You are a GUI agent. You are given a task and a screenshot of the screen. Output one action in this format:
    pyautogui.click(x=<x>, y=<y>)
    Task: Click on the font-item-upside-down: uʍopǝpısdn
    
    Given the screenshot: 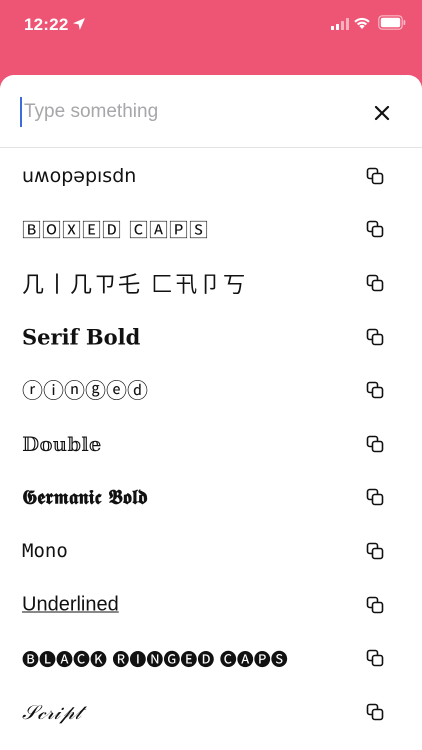 What is the action you would take?
    pyautogui.click(x=211, y=176)
    